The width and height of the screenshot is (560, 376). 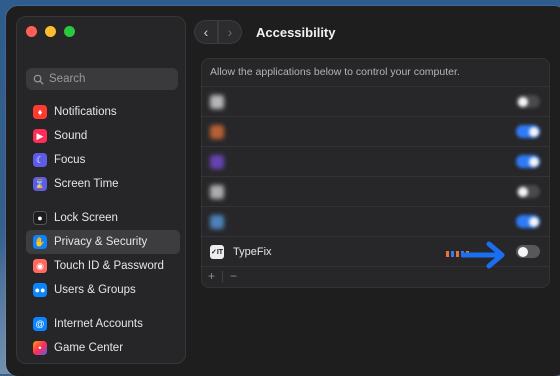 What do you see at coordinates (40, 136) in the screenshot?
I see `speaker-icon: ▶` at bounding box center [40, 136].